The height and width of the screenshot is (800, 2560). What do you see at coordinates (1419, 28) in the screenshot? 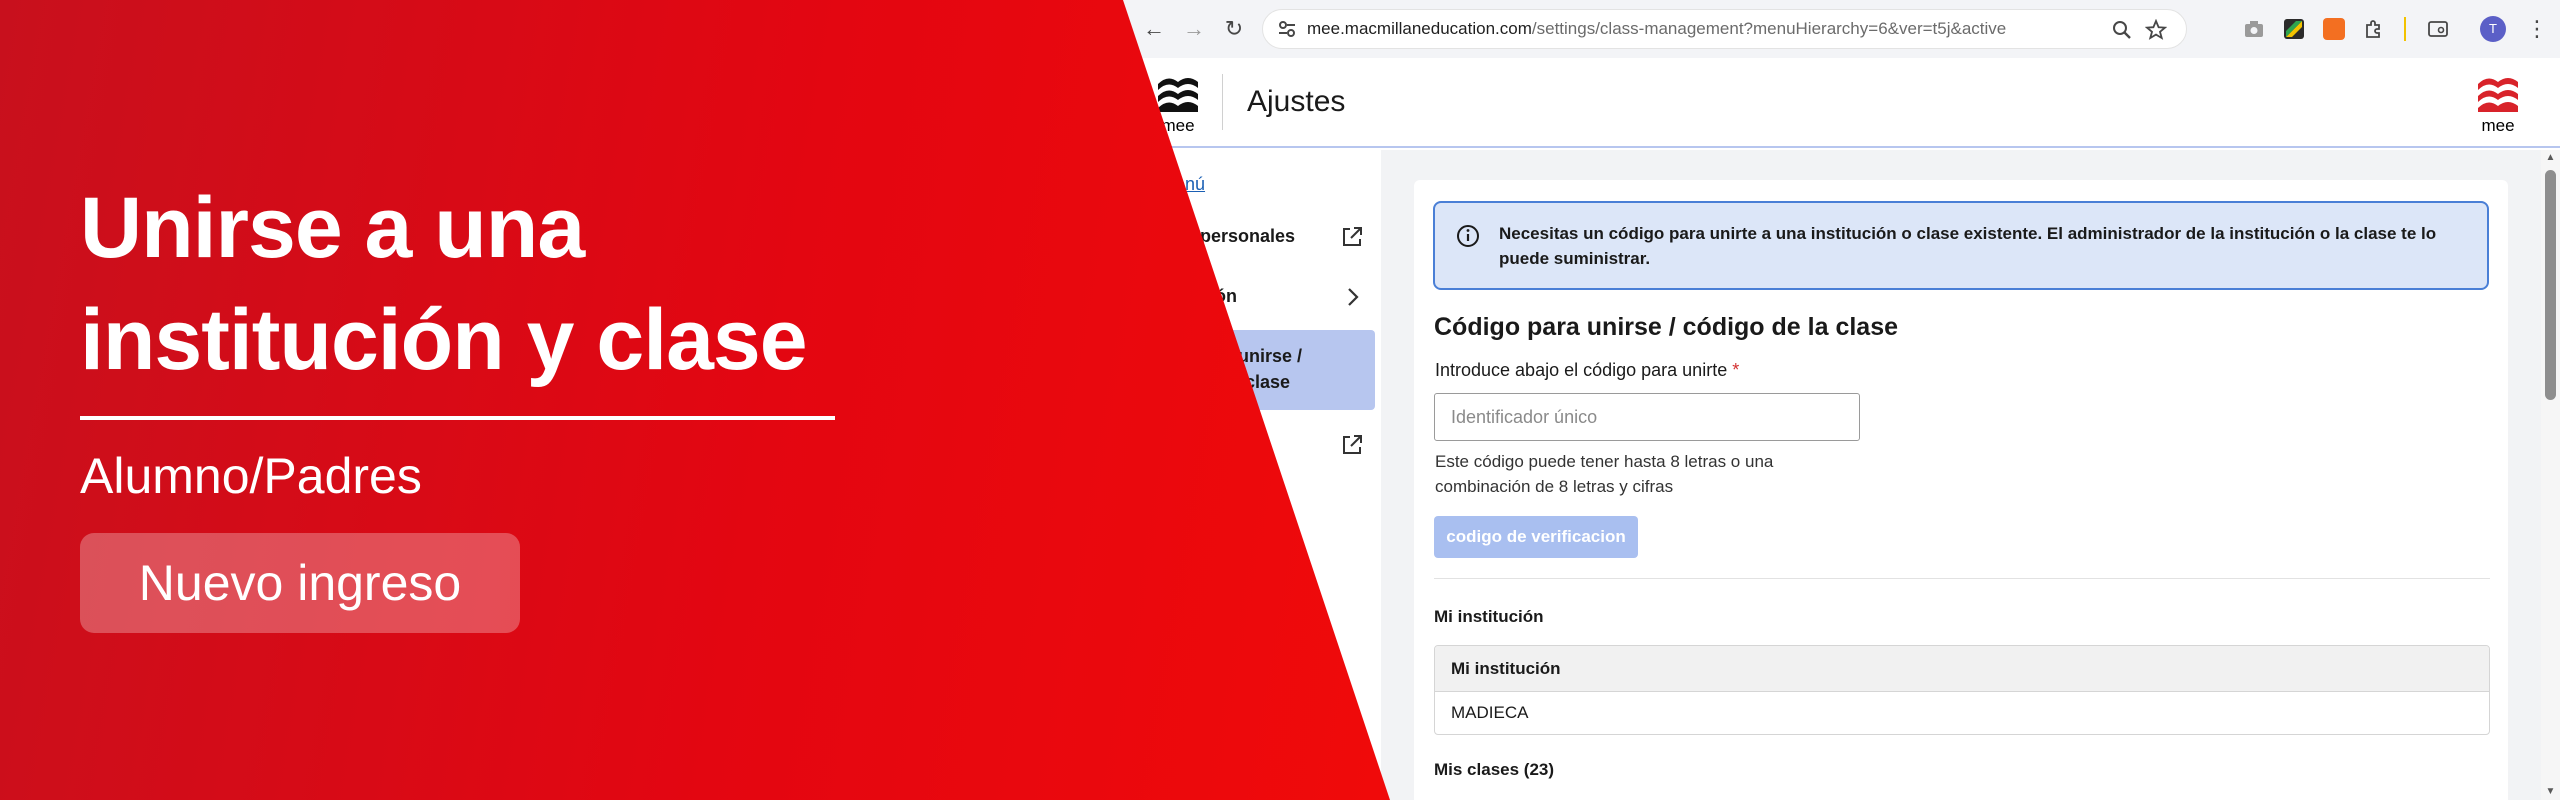
I see `url-host: mee.macmillaneducation.com` at bounding box center [1419, 28].